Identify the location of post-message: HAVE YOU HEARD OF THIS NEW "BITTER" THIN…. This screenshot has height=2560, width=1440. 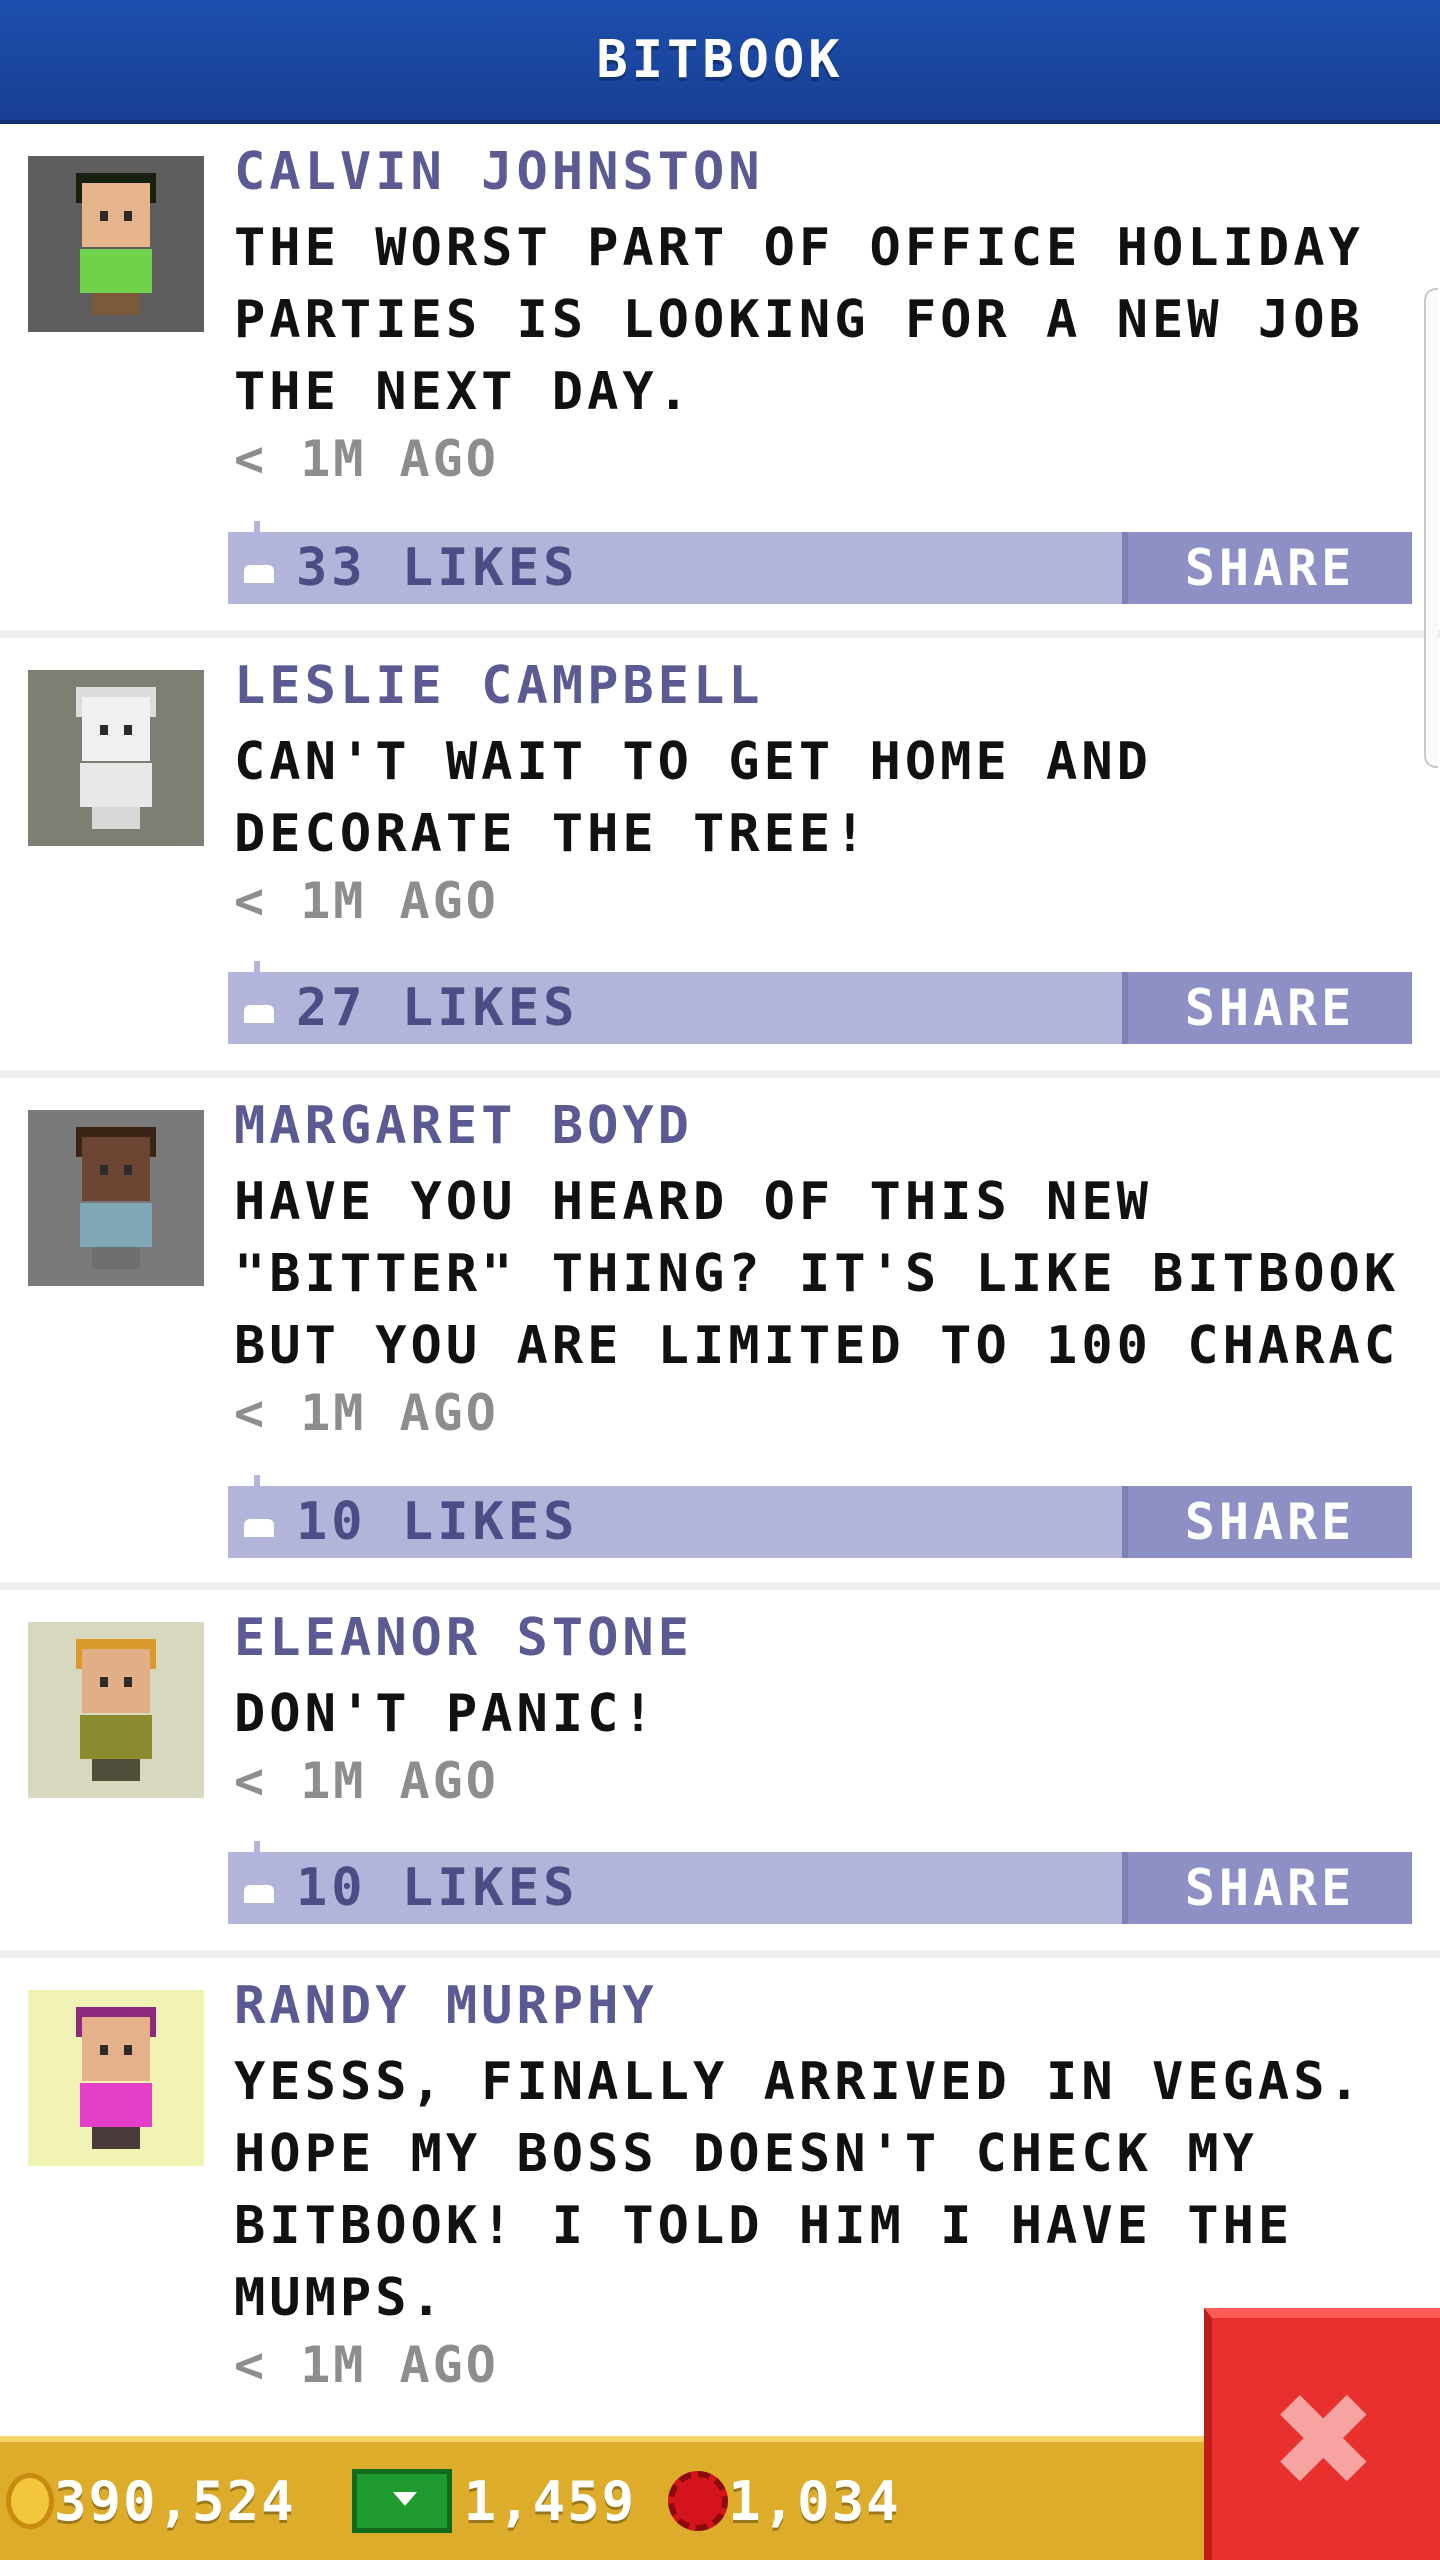
(817, 1274).